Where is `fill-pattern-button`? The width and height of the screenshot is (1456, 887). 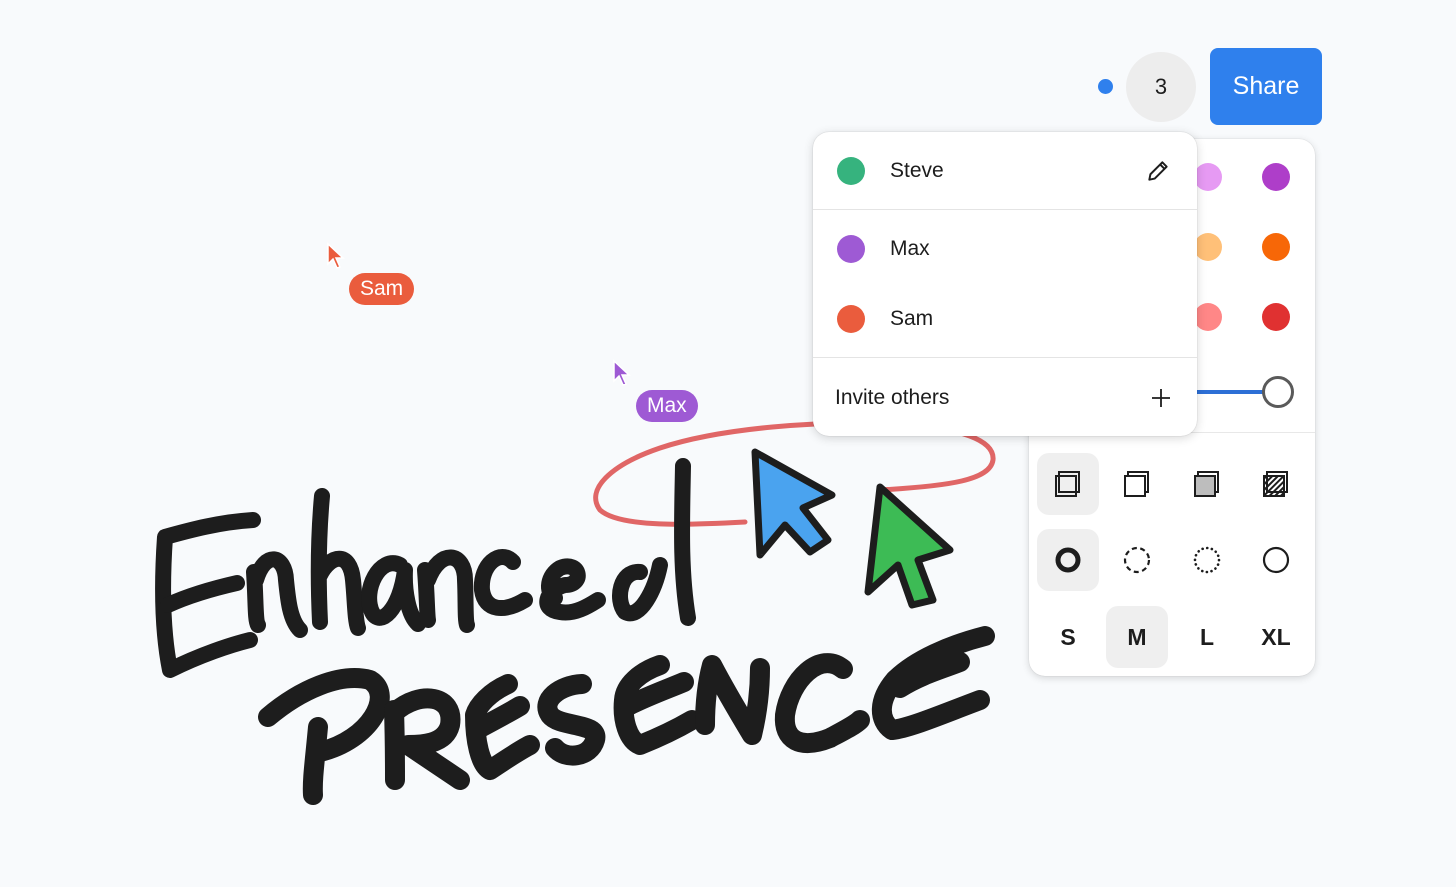
fill-pattern-button is located at coordinates (1276, 484).